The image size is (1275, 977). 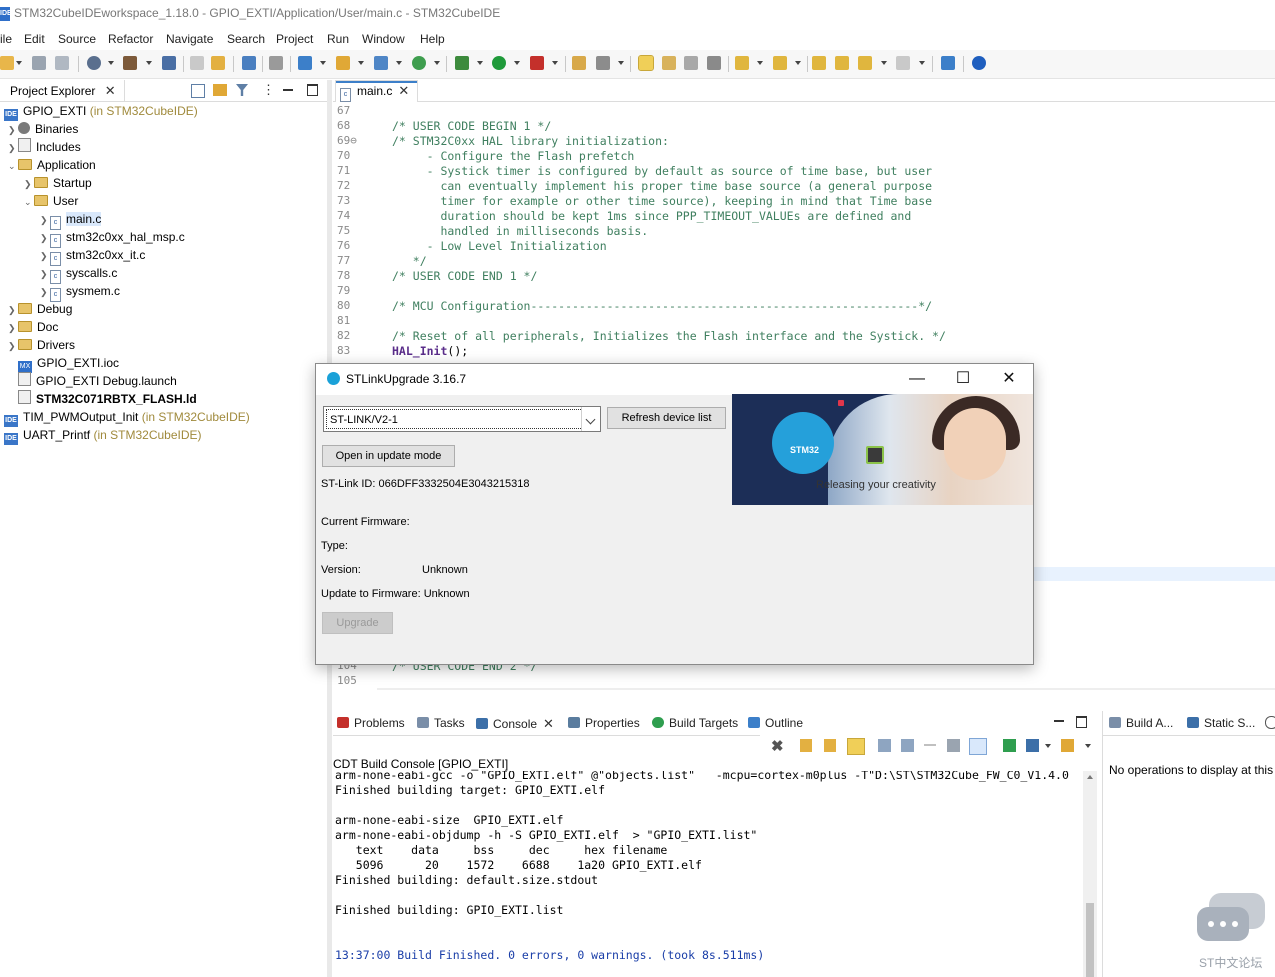 I want to click on refresh-device-list-button: Refresh device list, so click(x=666, y=418).